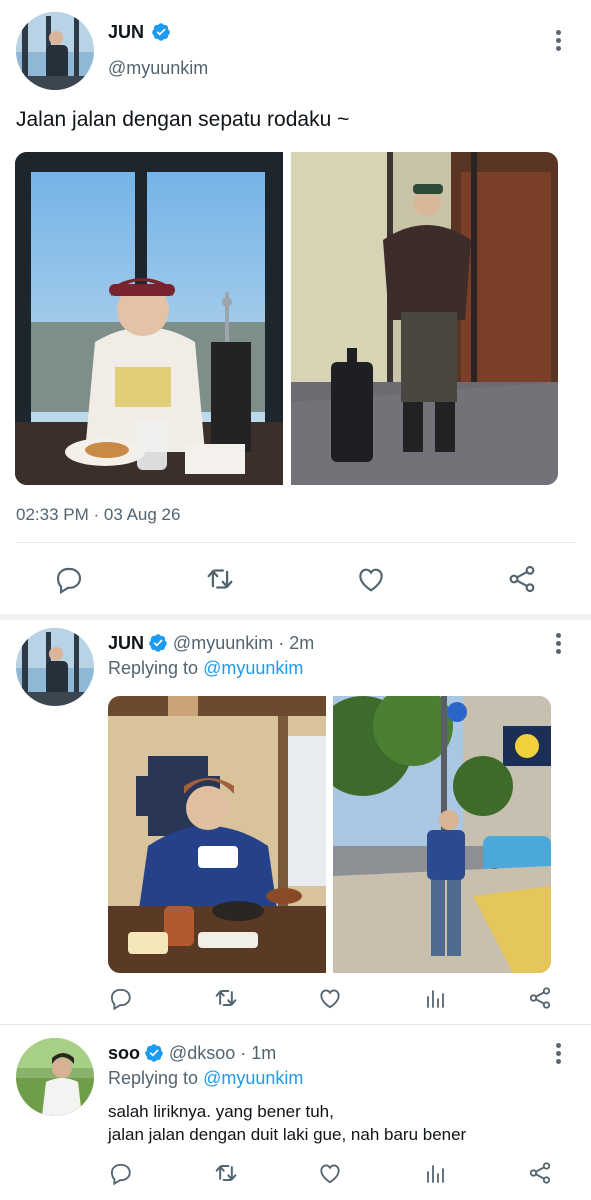 The height and width of the screenshot is (1200, 591). What do you see at coordinates (158, 68) in the screenshot?
I see `author-handle: @myuunkim` at bounding box center [158, 68].